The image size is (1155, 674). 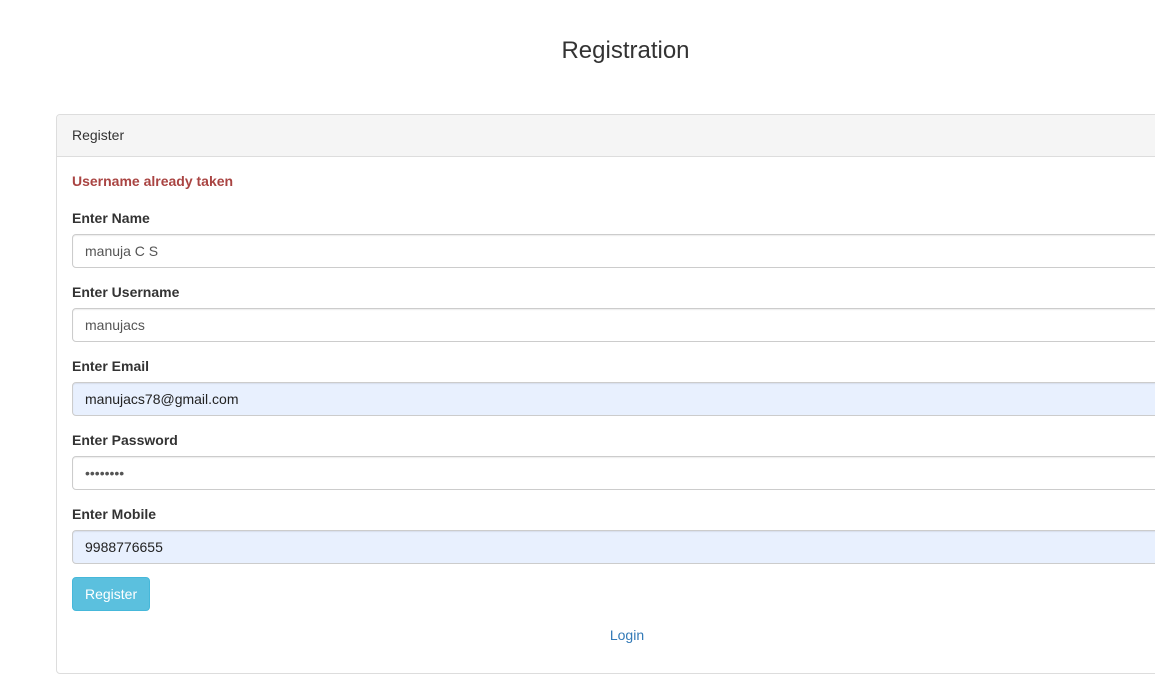 What do you see at coordinates (606, 635) in the screenshot?
I see `login-link-container: Login` at bounding box center [606, 635].